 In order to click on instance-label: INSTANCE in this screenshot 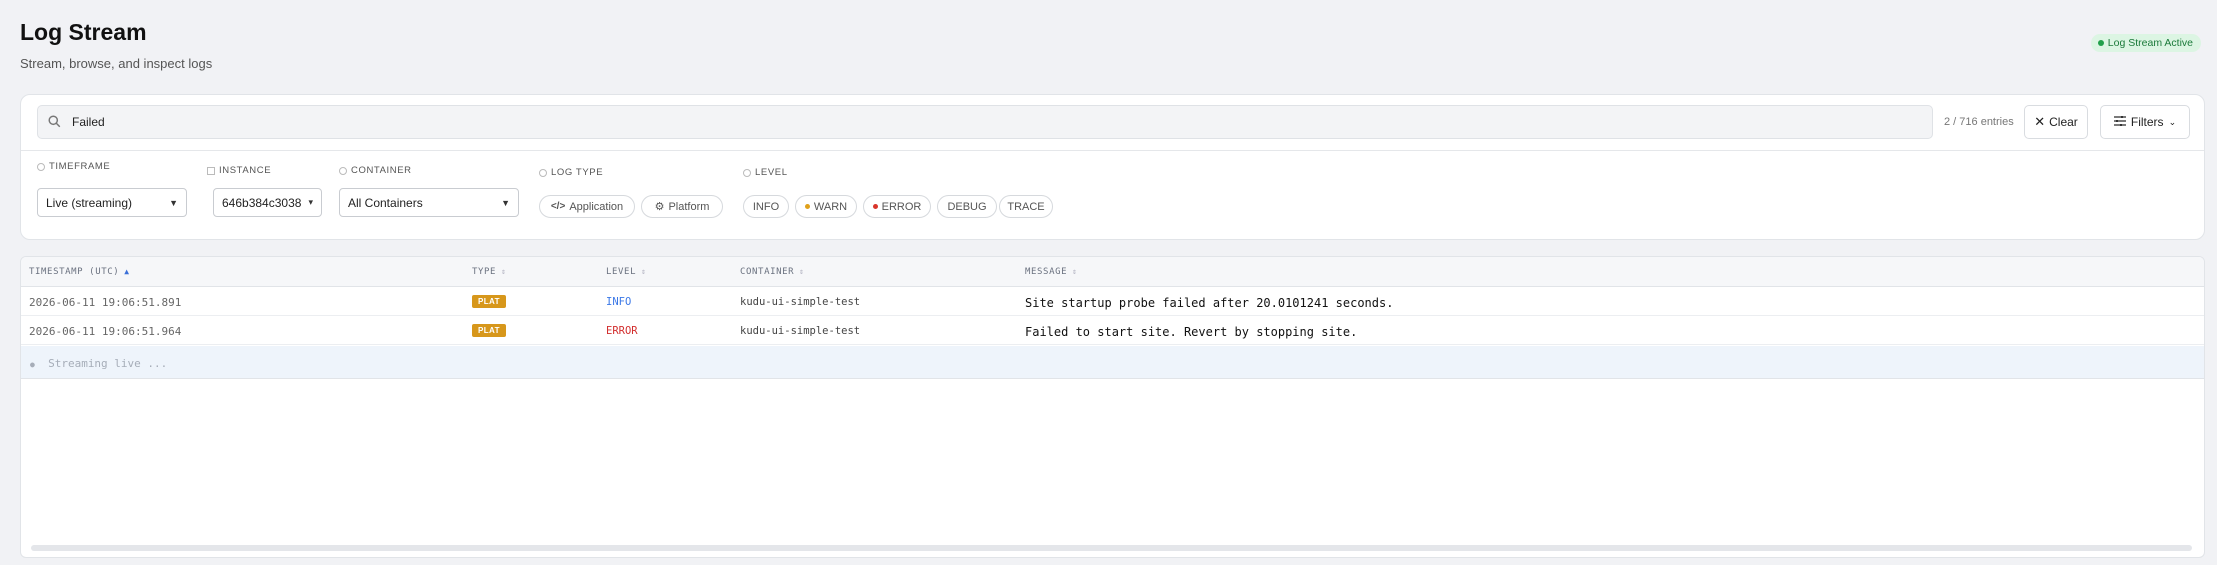, I will do `click(239, 170)`.